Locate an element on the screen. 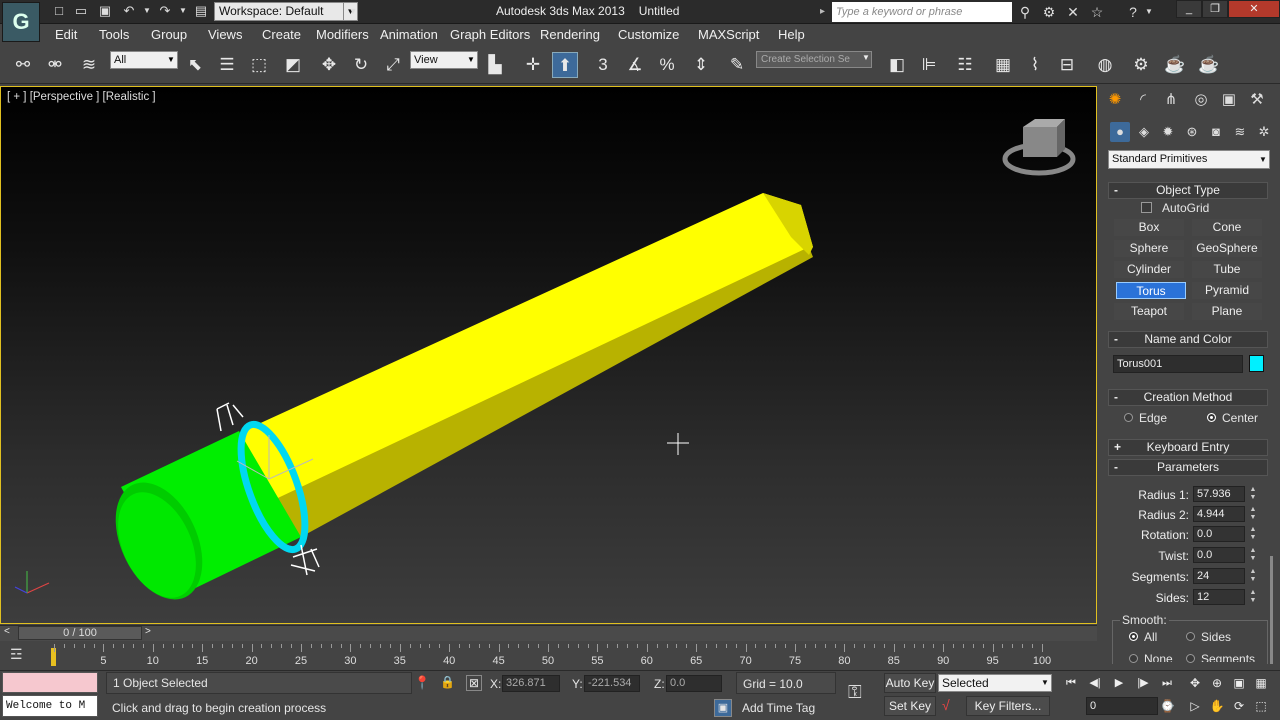 This screenshot has width=1280, height=720. angle-snap-icon: ∡ is located at coordinates (635, 65).